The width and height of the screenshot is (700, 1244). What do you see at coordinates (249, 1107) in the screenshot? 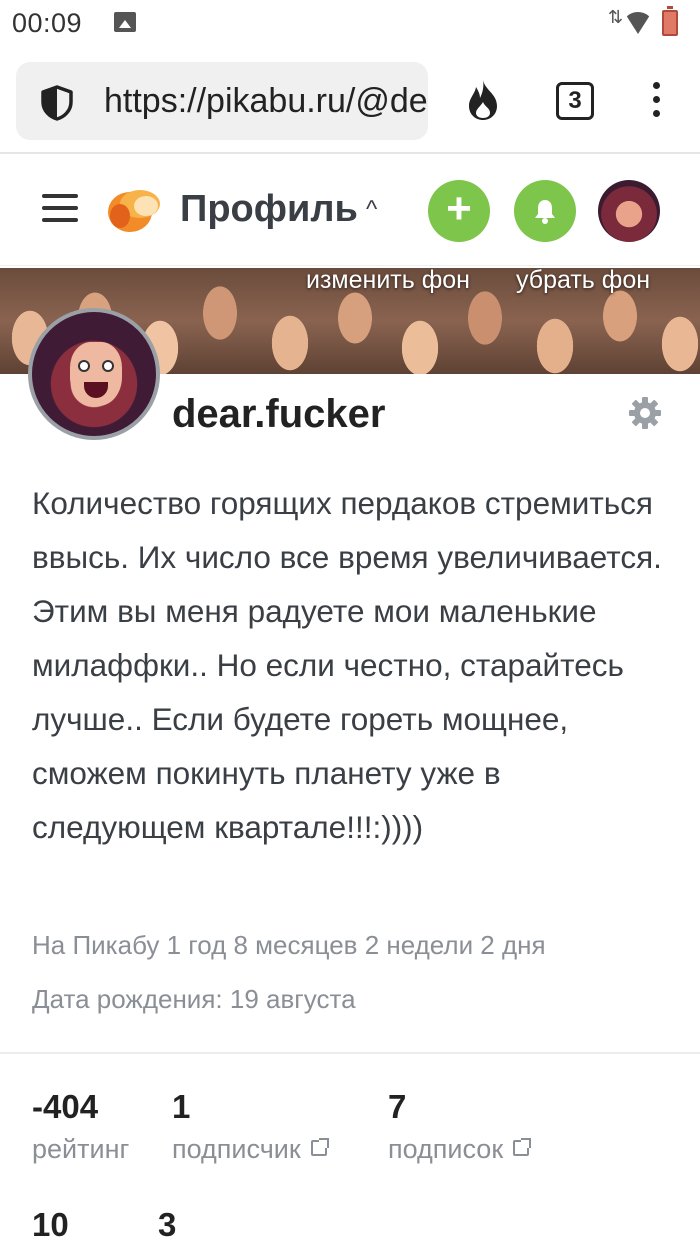
I see `stat-value: 1` at bounding box center [249, 1107].